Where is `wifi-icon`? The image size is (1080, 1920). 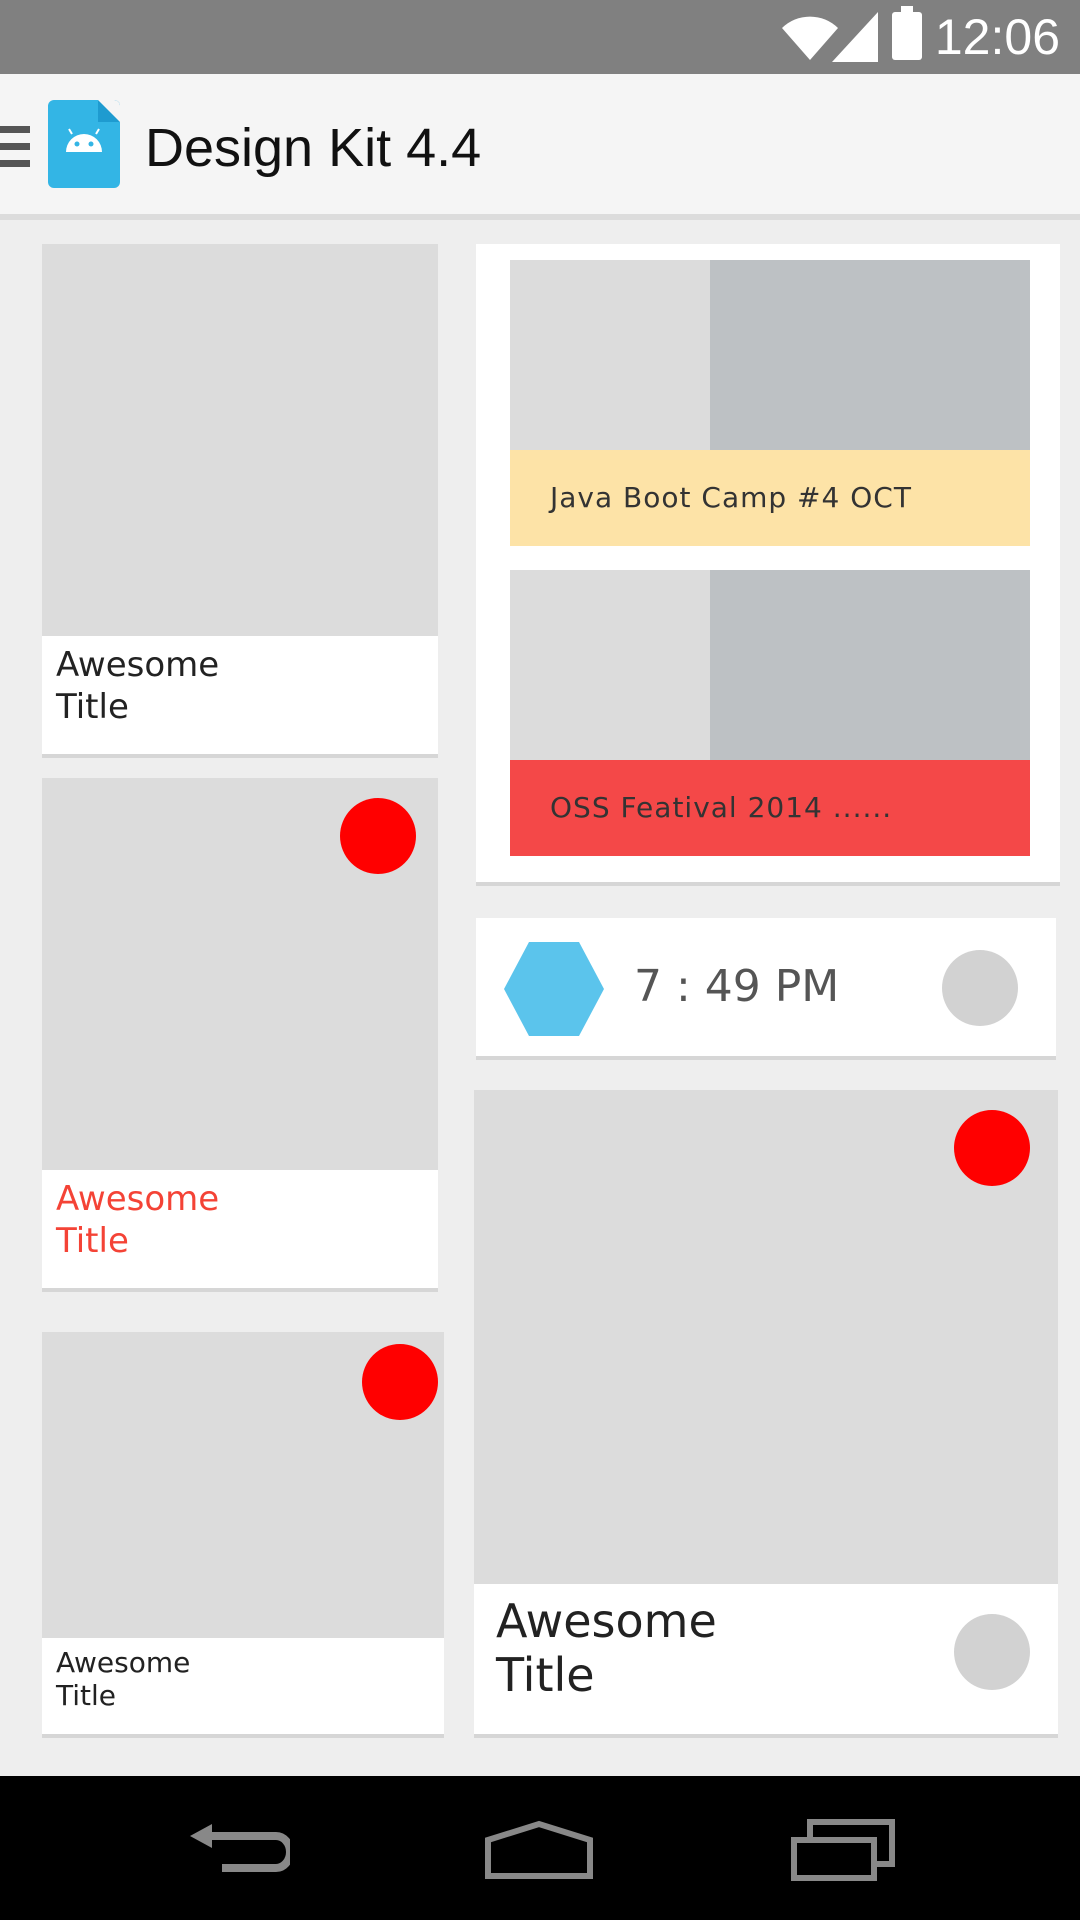
wifi-icon is located at coordinates (810, 38).